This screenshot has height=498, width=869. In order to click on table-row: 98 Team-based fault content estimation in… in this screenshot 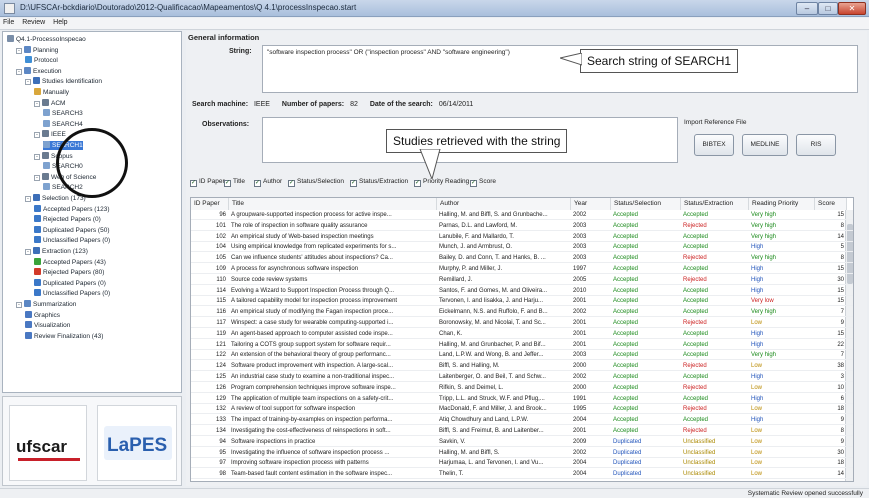, I will do `click(522, 475)`.